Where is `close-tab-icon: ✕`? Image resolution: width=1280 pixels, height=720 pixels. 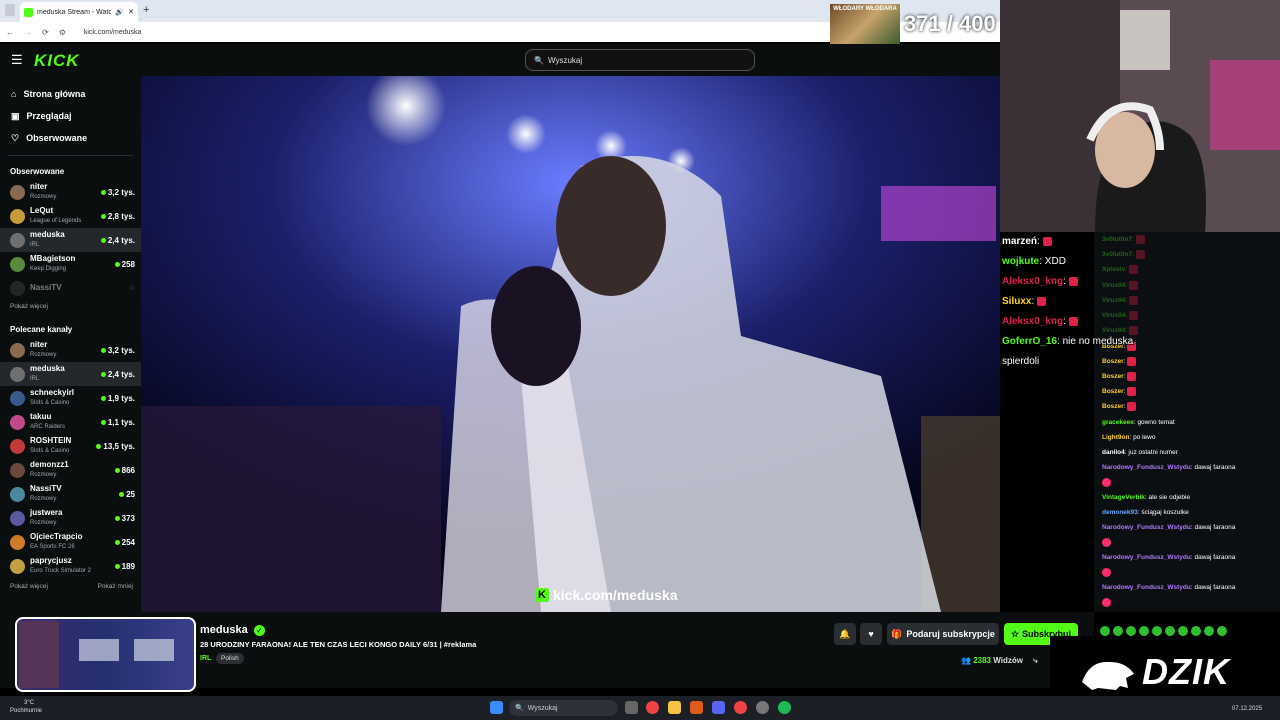 close-tab-icon: ✕ is located at coordinates (131, 12).